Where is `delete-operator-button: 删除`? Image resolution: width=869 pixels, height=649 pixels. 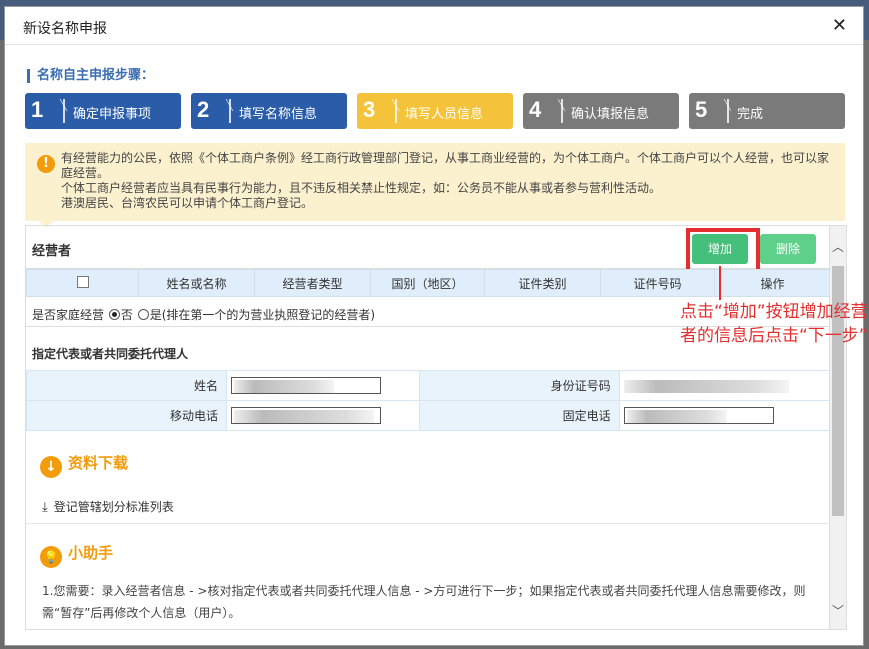 delete-operator-button: 删除 is located at coordinates (788, 249).